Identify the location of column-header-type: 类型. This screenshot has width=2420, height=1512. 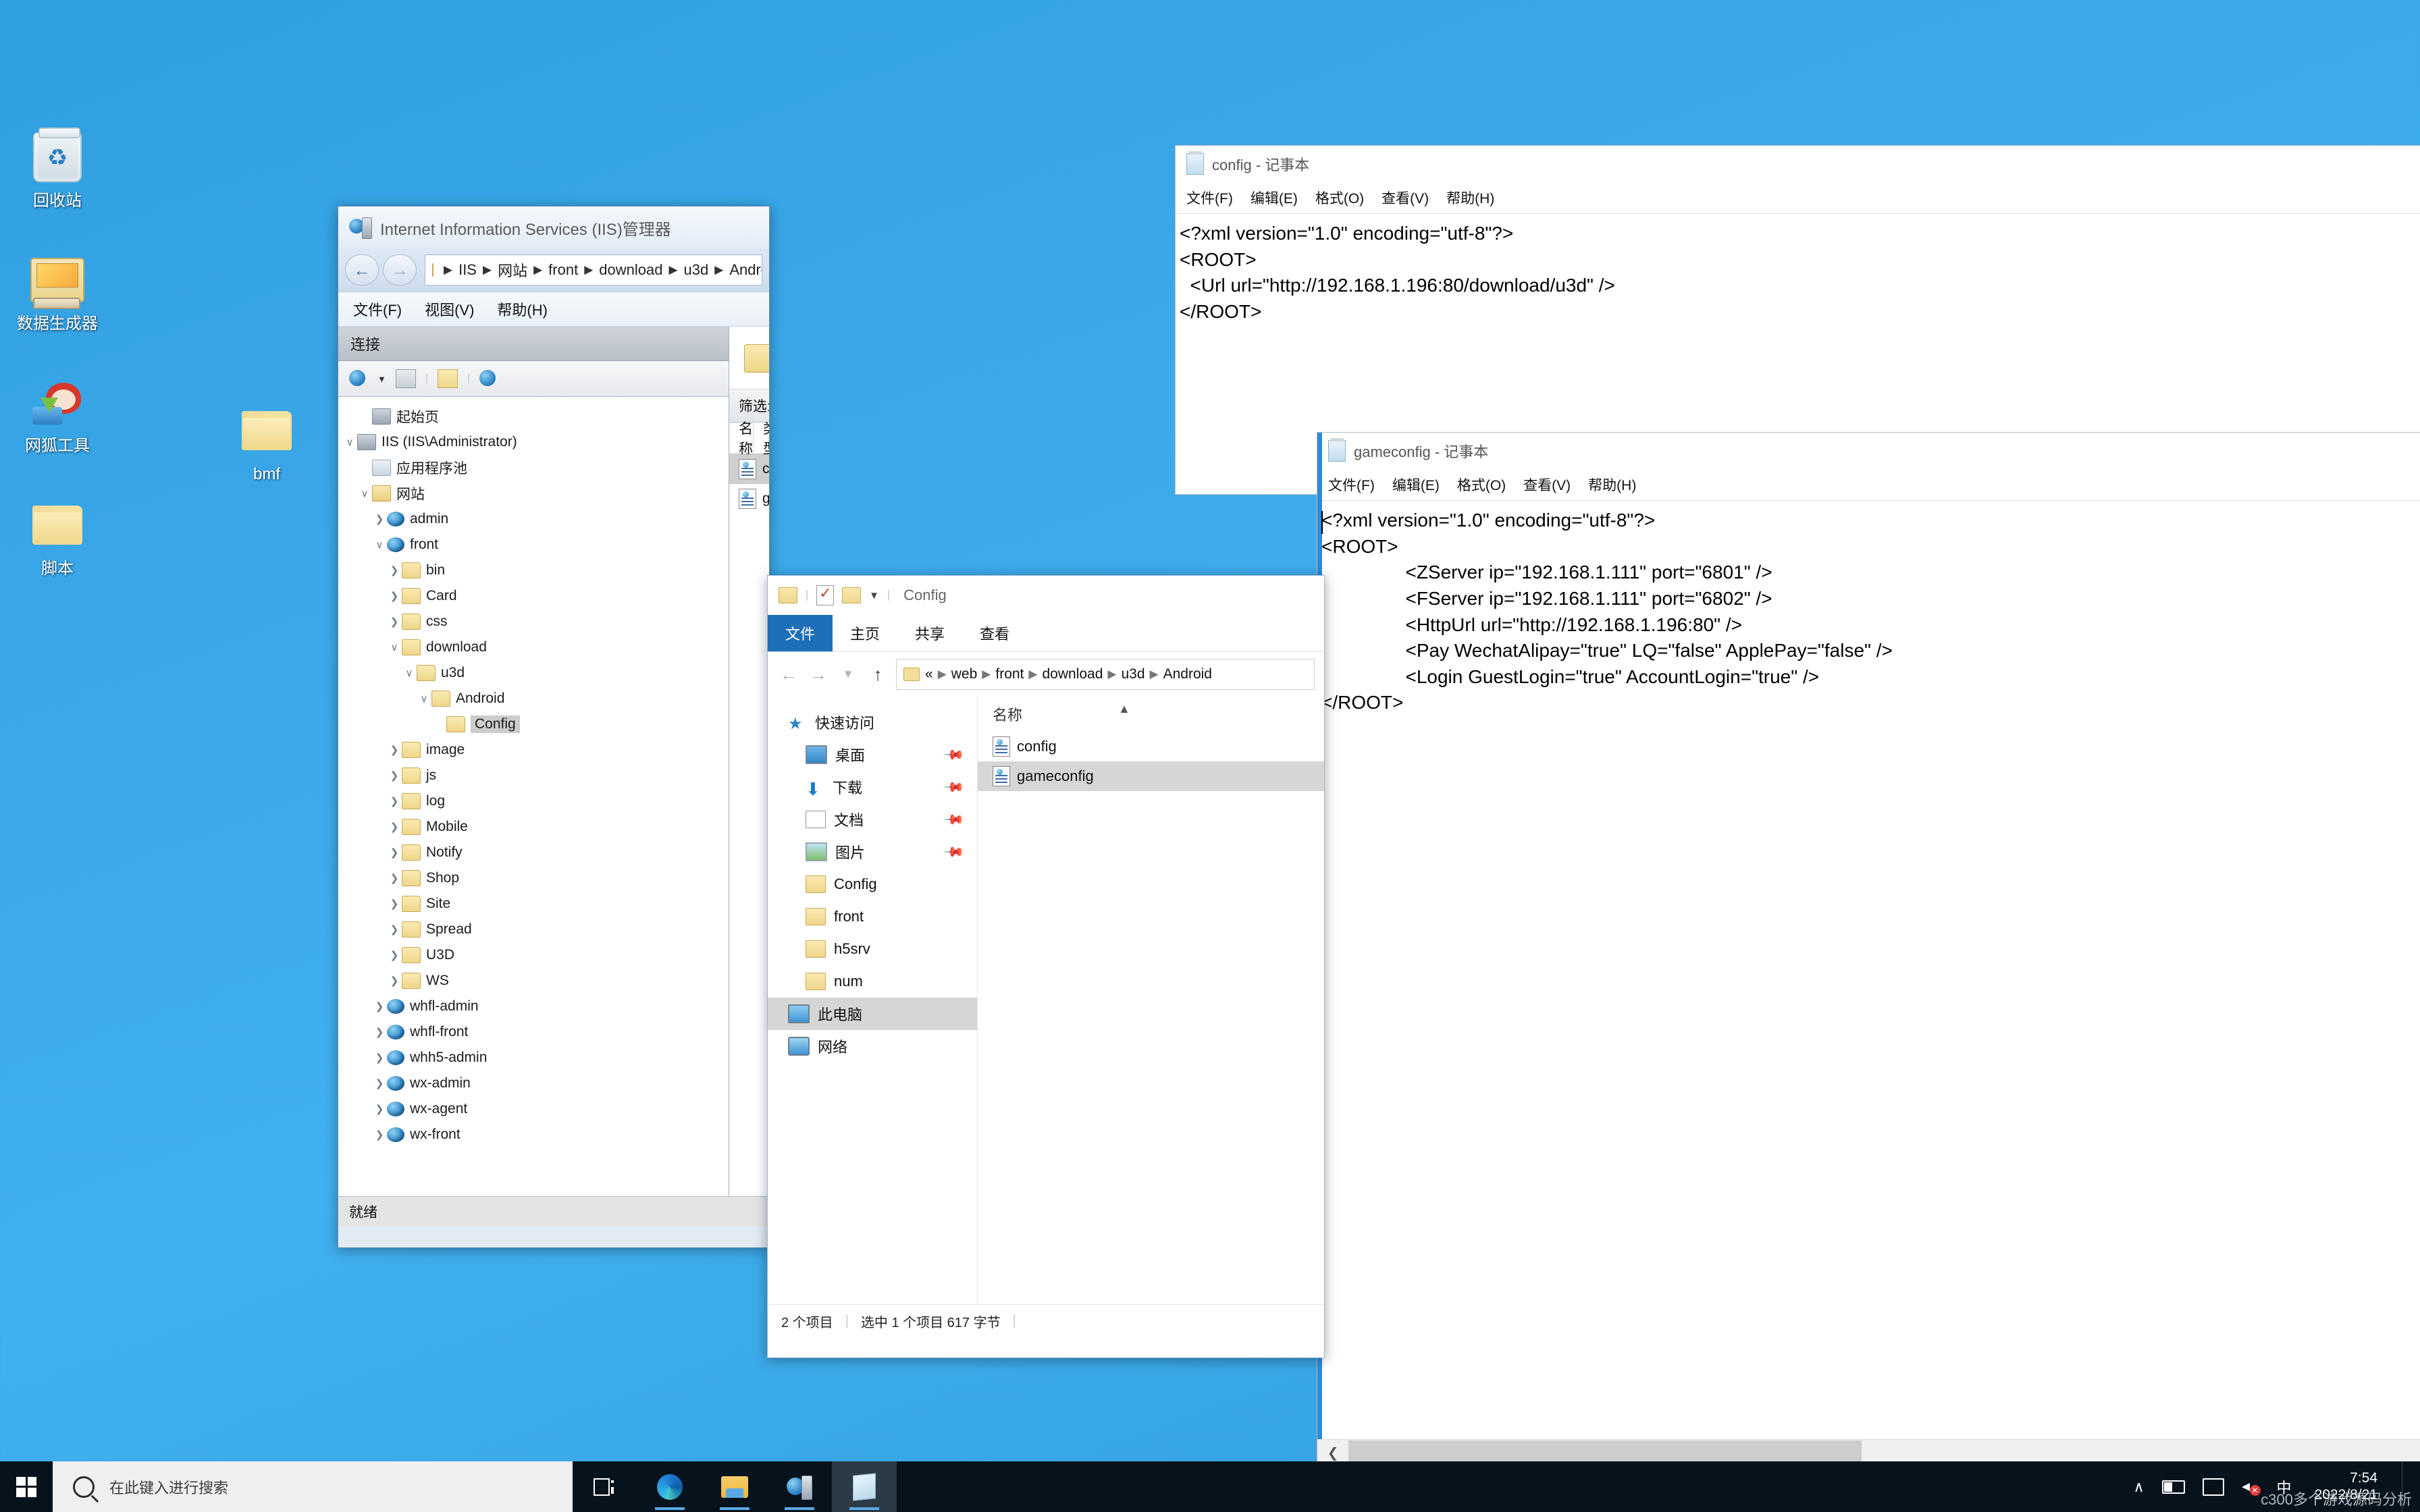
(761, 438).